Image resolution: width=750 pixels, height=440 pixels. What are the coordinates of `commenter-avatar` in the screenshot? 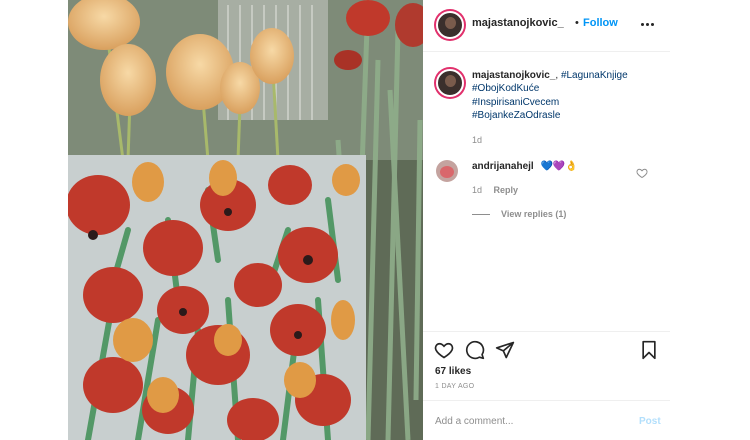 It's located at (447, 171).